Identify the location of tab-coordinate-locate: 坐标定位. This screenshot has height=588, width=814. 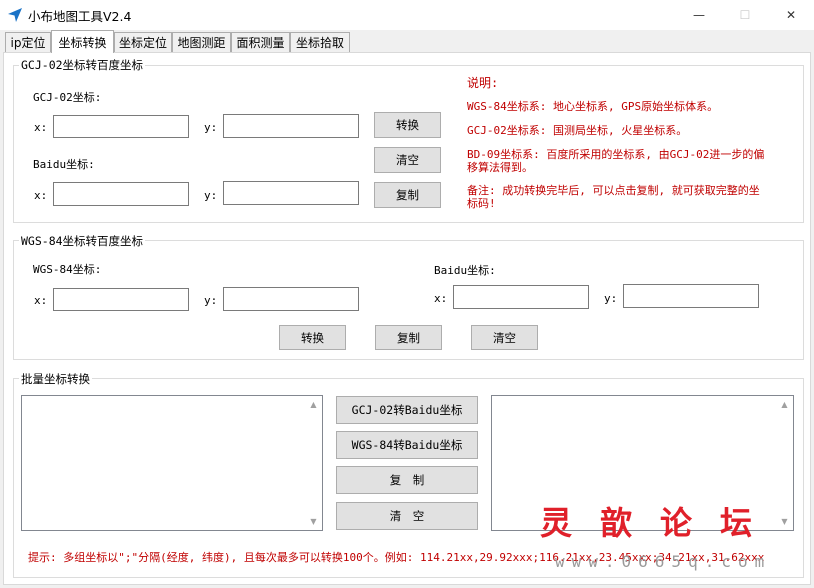
(143, 42).